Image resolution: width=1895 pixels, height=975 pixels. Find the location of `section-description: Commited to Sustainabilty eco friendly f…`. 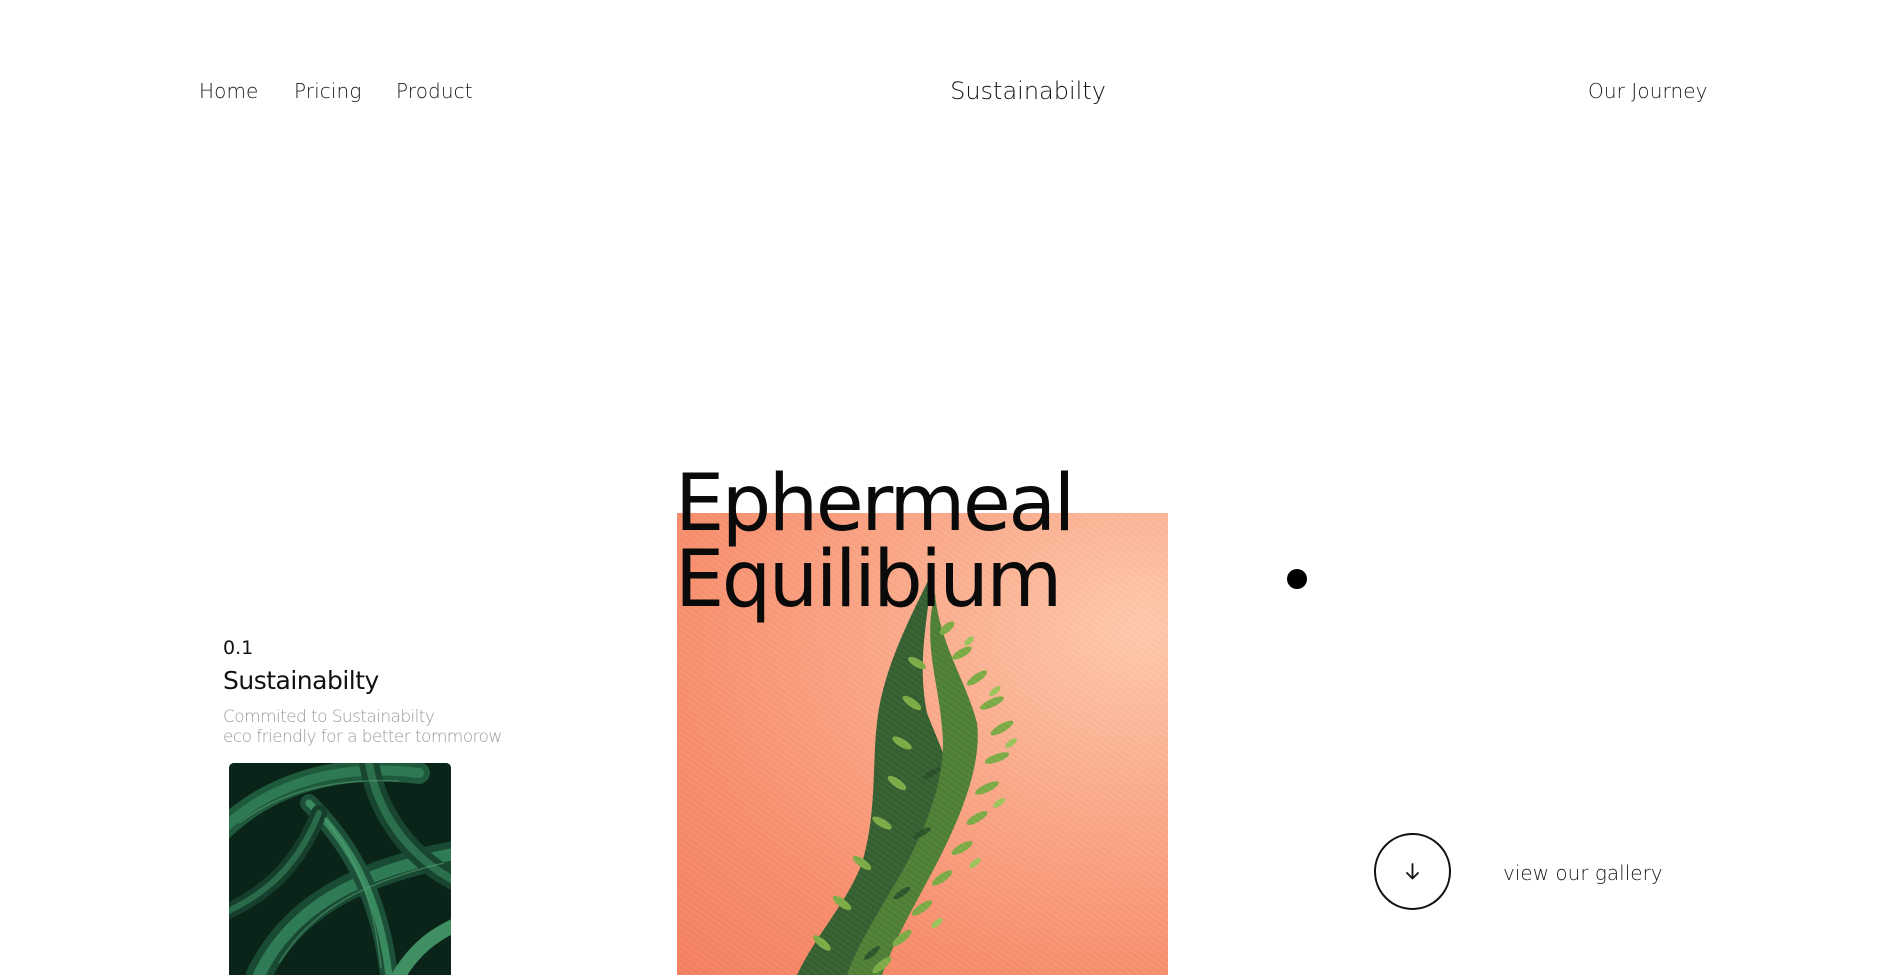

section-description: Commited to Sustainabilty eco friendly f… is located at coordinates (362, 727).